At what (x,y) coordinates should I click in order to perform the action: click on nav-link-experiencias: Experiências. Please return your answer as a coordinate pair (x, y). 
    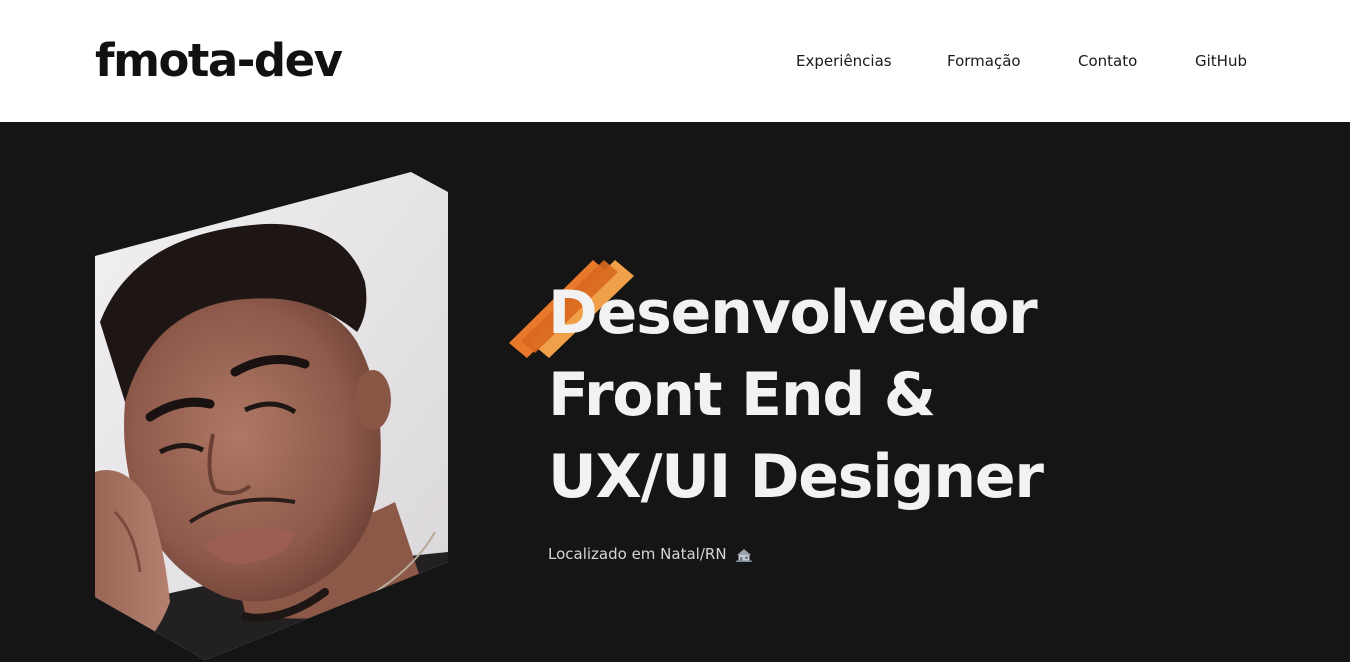
    Looking at the image, I should click on (844, 61).